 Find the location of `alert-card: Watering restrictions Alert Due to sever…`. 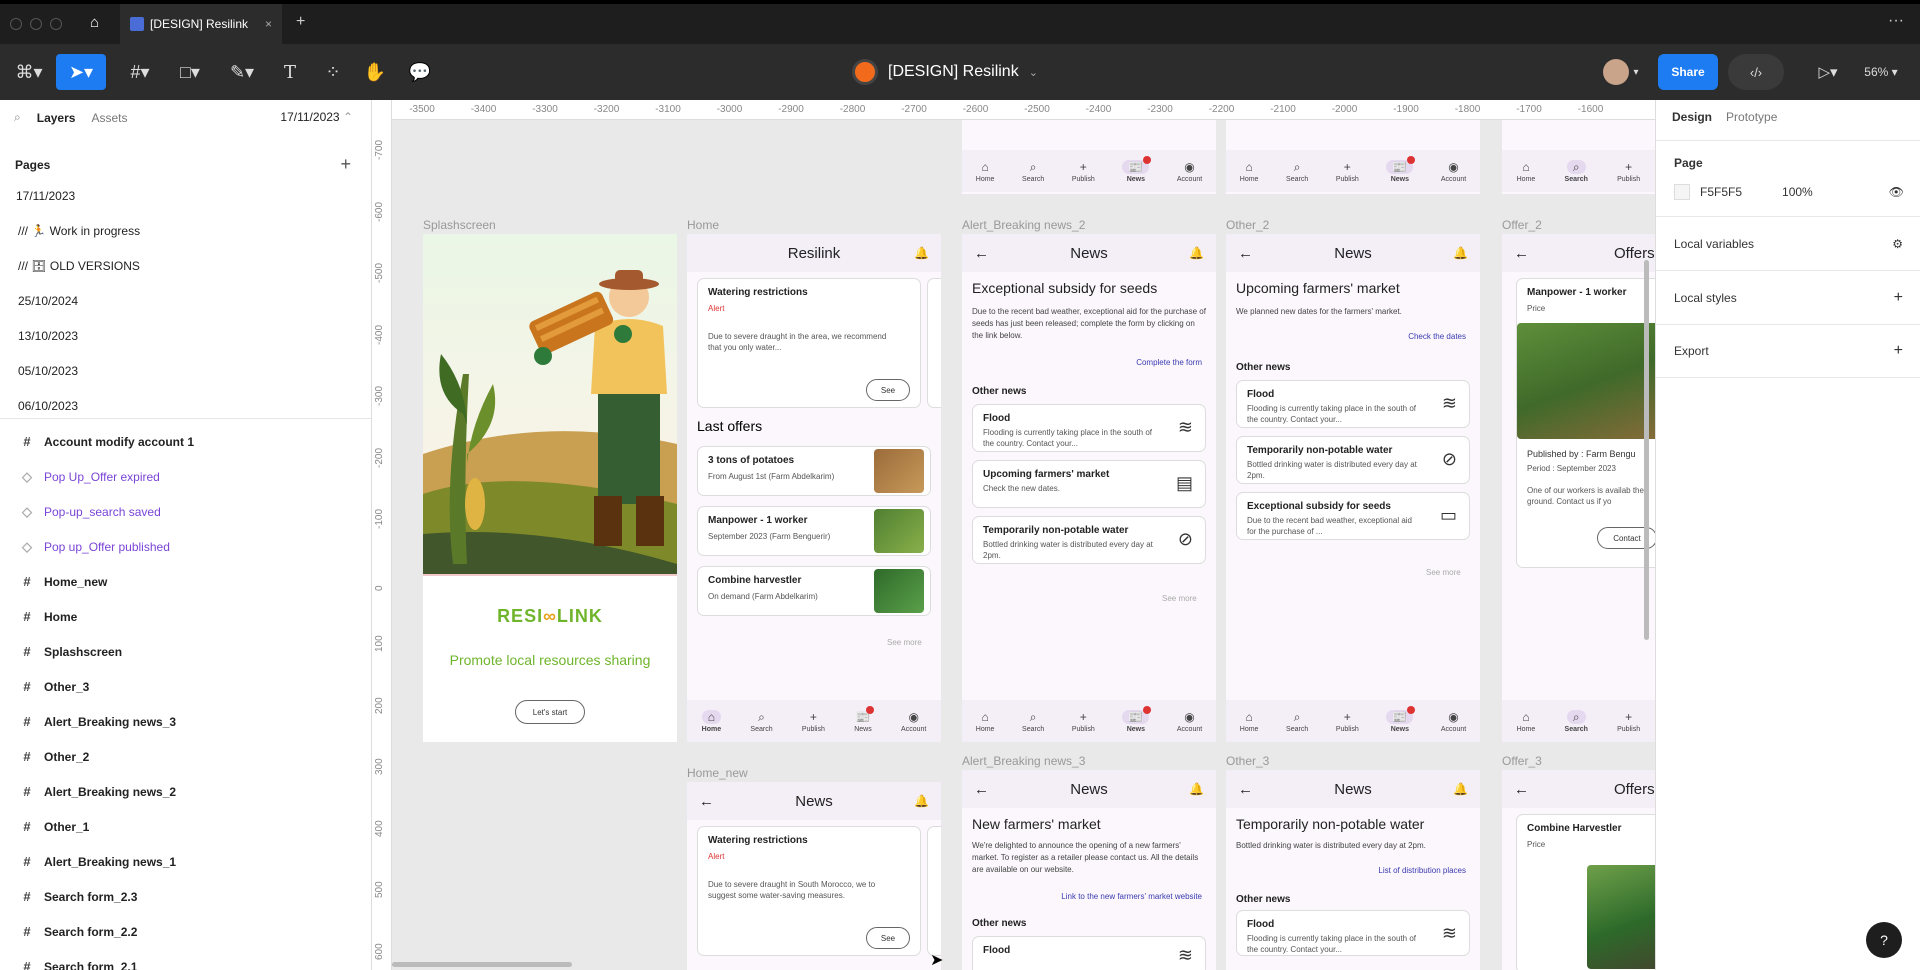

alert-card: Watering restrictions Alert Due to sever… is located at coordinates (809, 891).